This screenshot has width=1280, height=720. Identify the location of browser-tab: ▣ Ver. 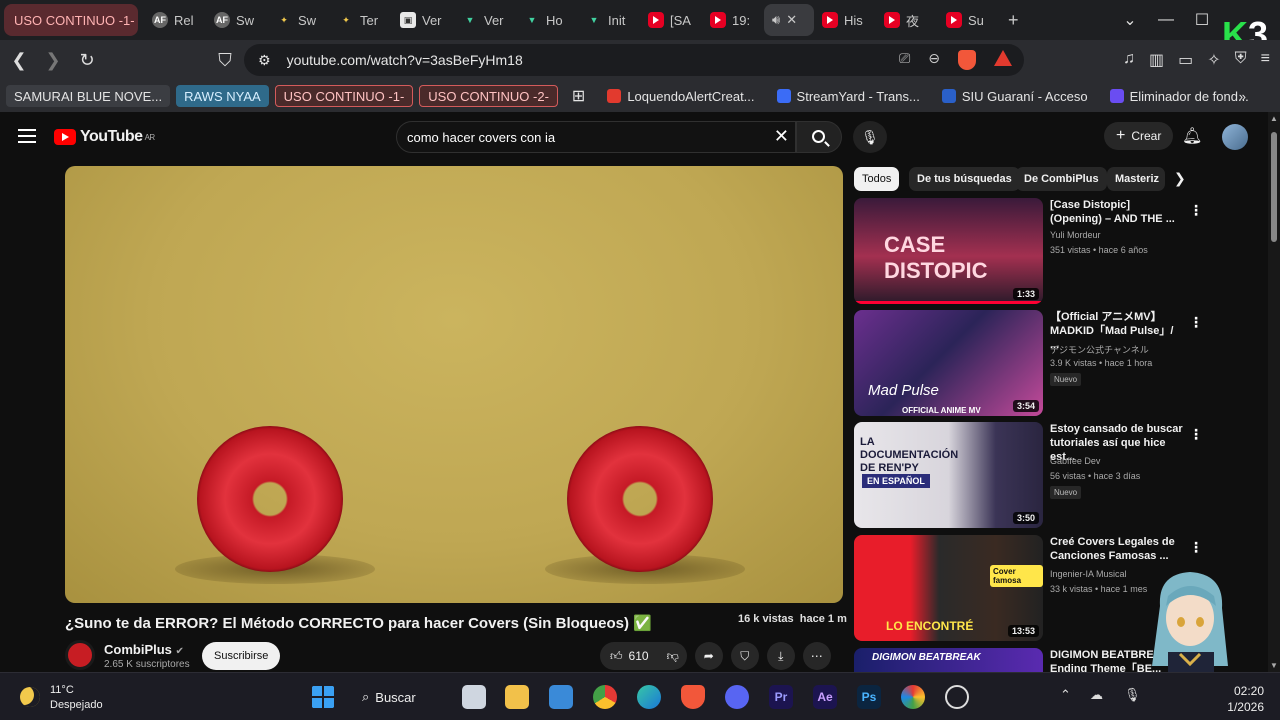
(423, 20).